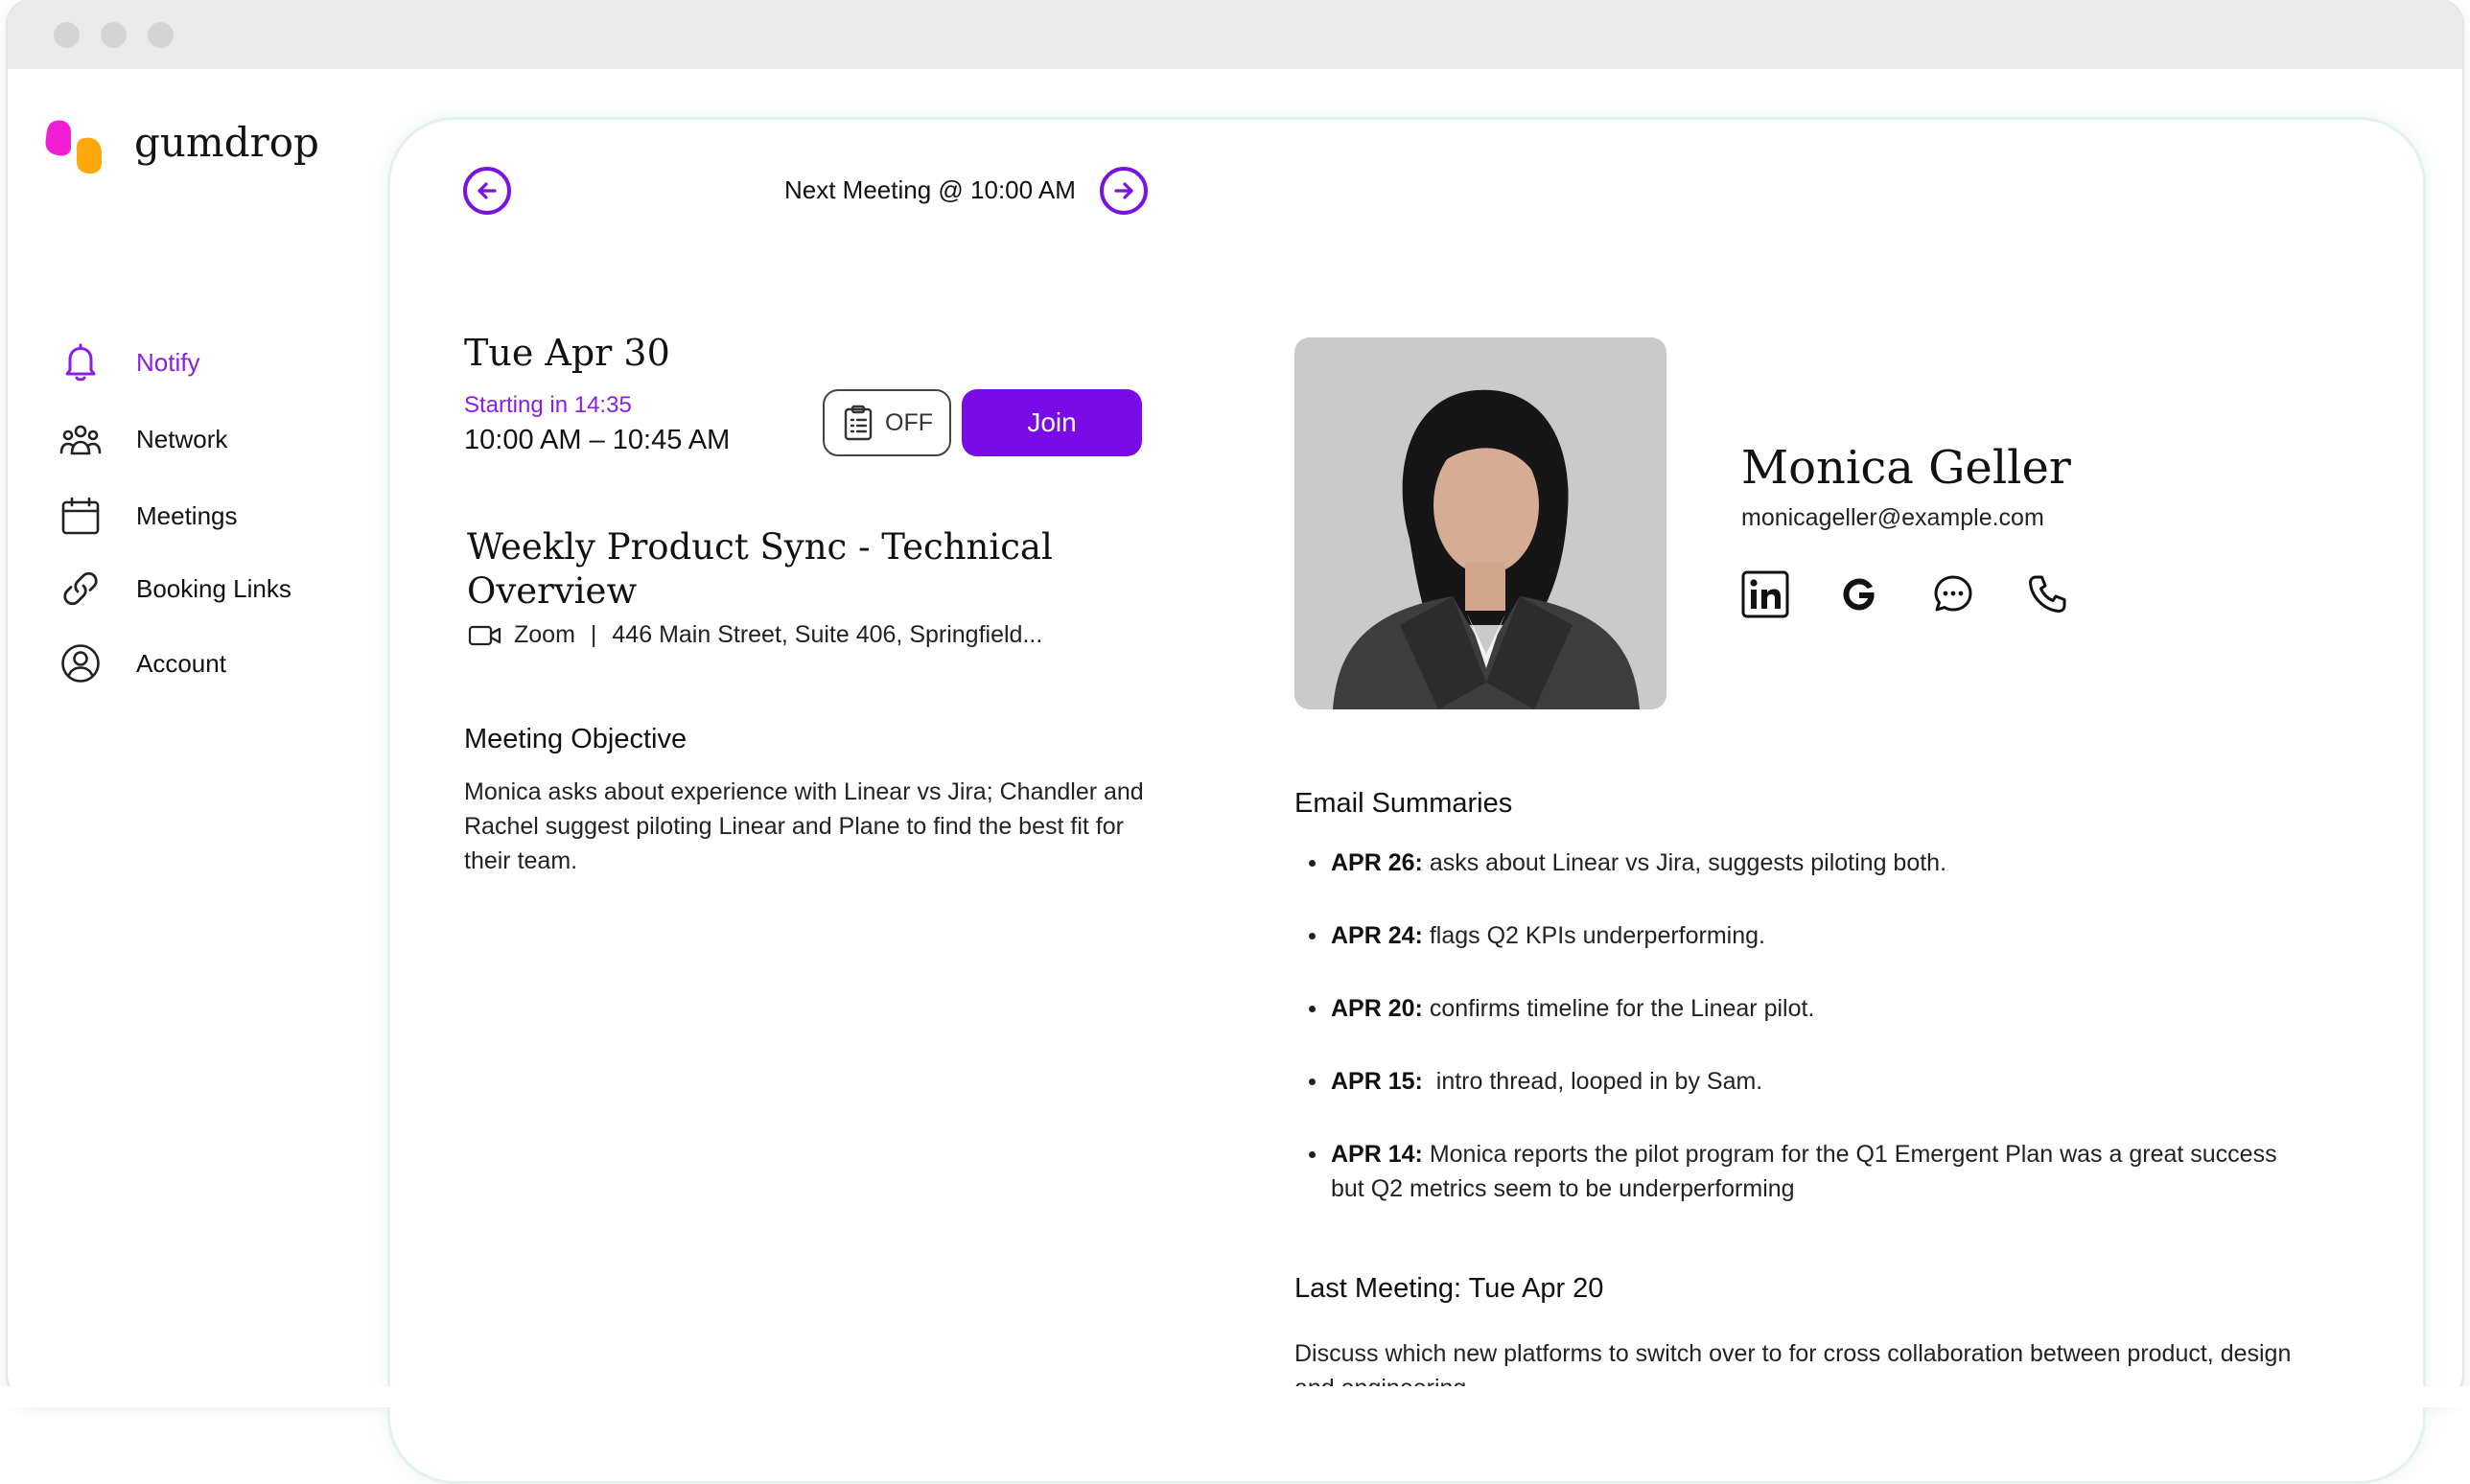 Image resolution: width=2470 pixels, height=1484 pixels. What do you see at coordinates (597, 440) in the screenshot?
I see `meeting-time-range: 10:00 AM – 10:45 AM` at bounding box center [597, 440].